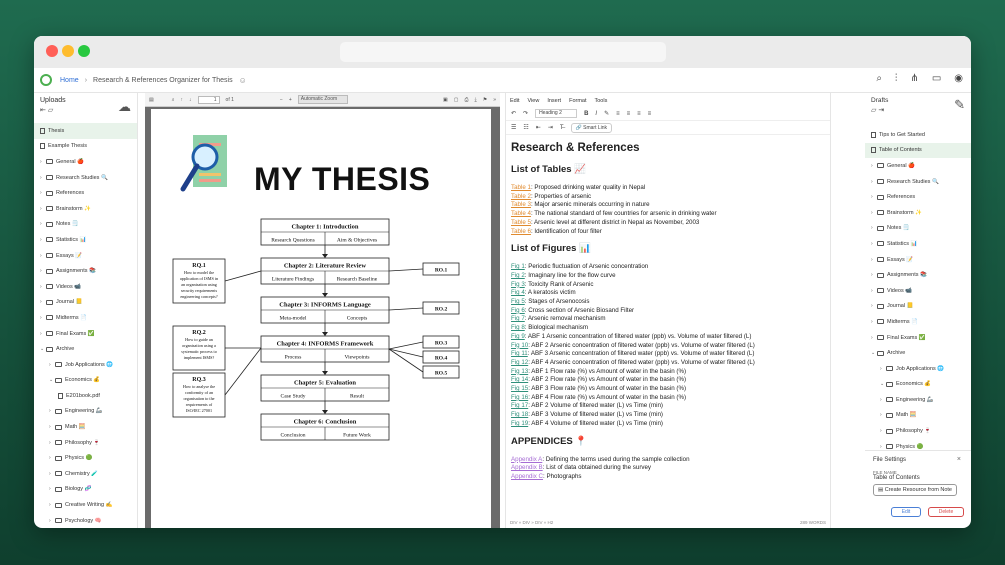 The width and height of the screenshot is (1005, 565). I want to click on reference-link: Fig 2, so click(518, 275).